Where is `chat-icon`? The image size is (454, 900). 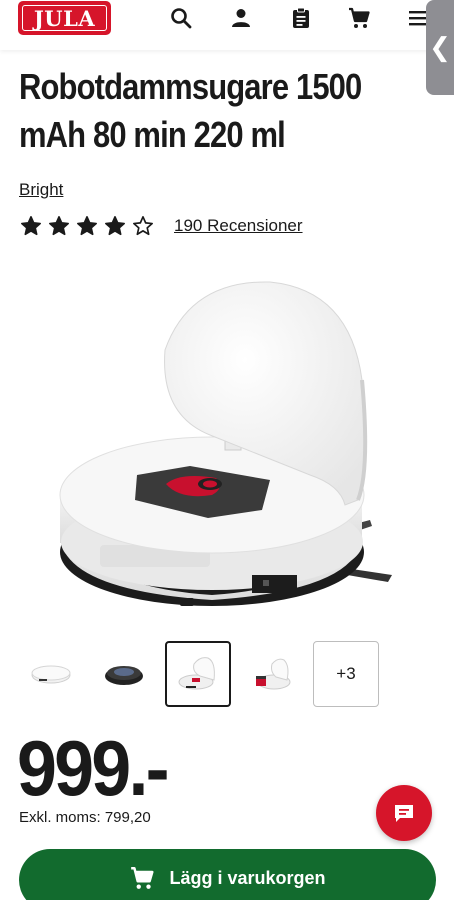
chat-icon is located at coordinates (404, 813).